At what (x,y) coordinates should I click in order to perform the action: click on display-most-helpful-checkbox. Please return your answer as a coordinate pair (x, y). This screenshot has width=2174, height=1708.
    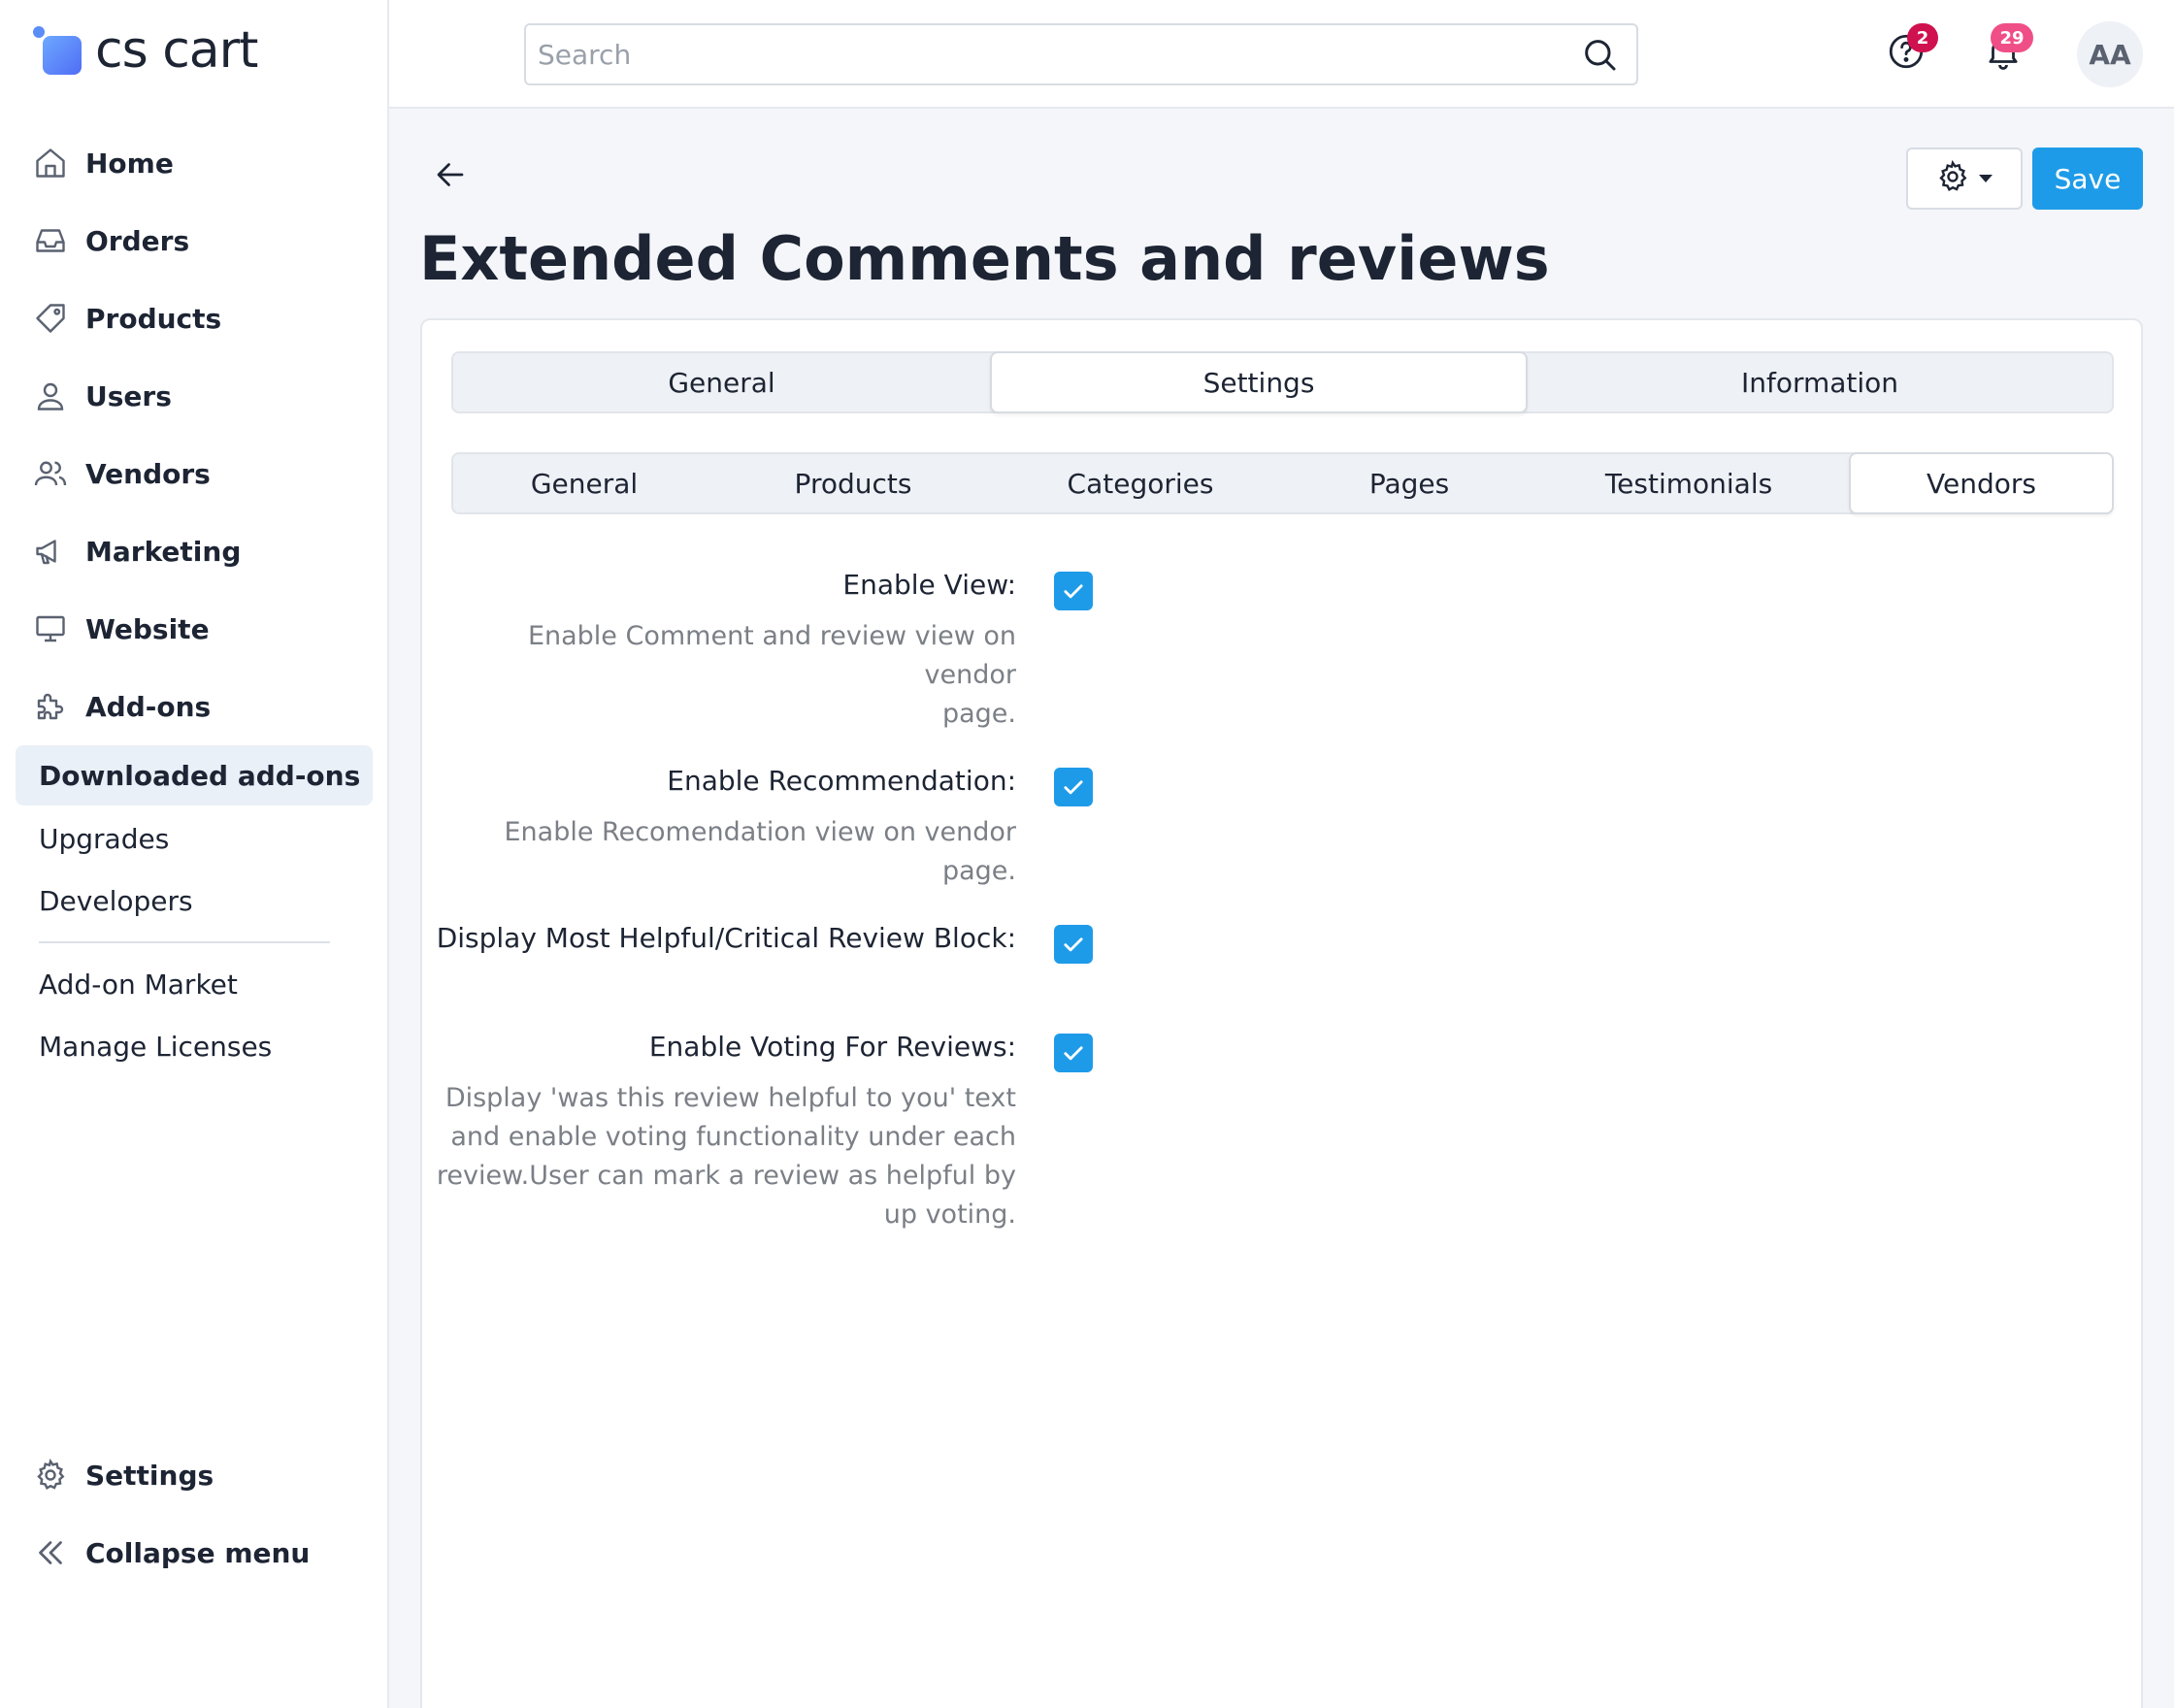
    Looking at the image, I should click on (1073, 944).